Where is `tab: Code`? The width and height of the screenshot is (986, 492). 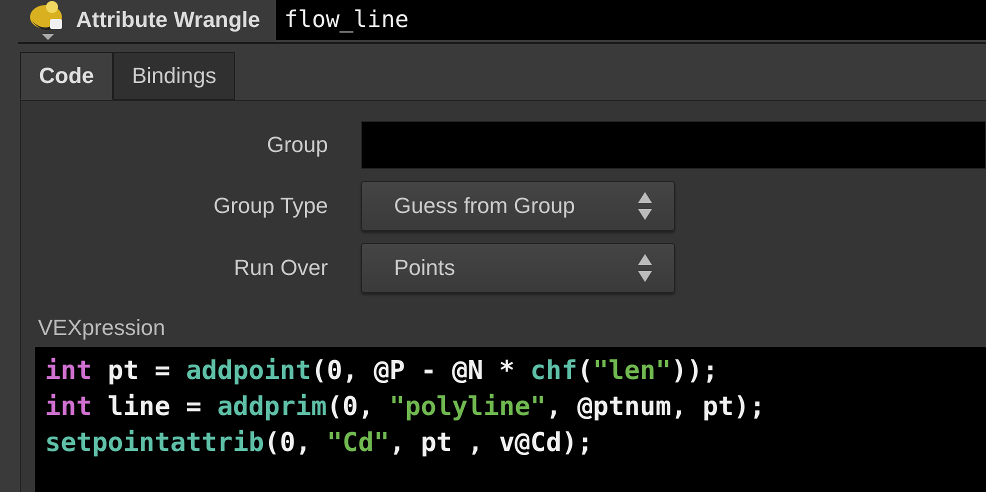
tab: Code is located at coordinates (66, 76).